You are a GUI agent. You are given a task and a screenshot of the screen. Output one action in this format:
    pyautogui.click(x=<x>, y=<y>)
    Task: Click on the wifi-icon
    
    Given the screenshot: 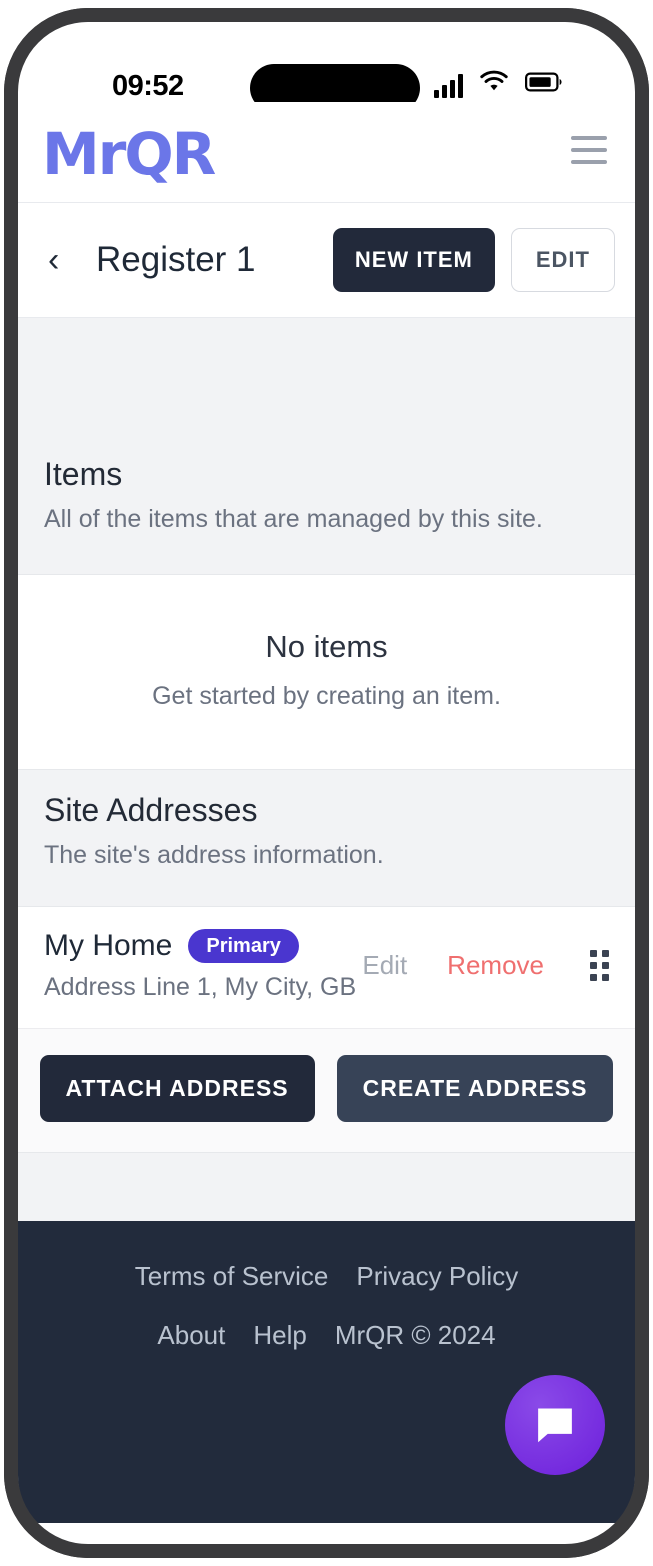 What is the action you would take?
    pyautogui.click(x=494, y=83)
    